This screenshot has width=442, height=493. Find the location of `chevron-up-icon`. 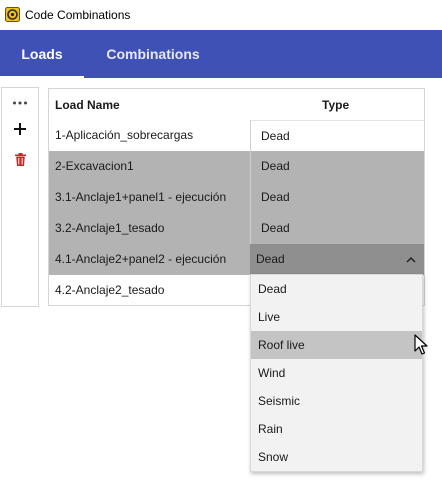

chevron-up-icon is located at coordinates (411, 259).